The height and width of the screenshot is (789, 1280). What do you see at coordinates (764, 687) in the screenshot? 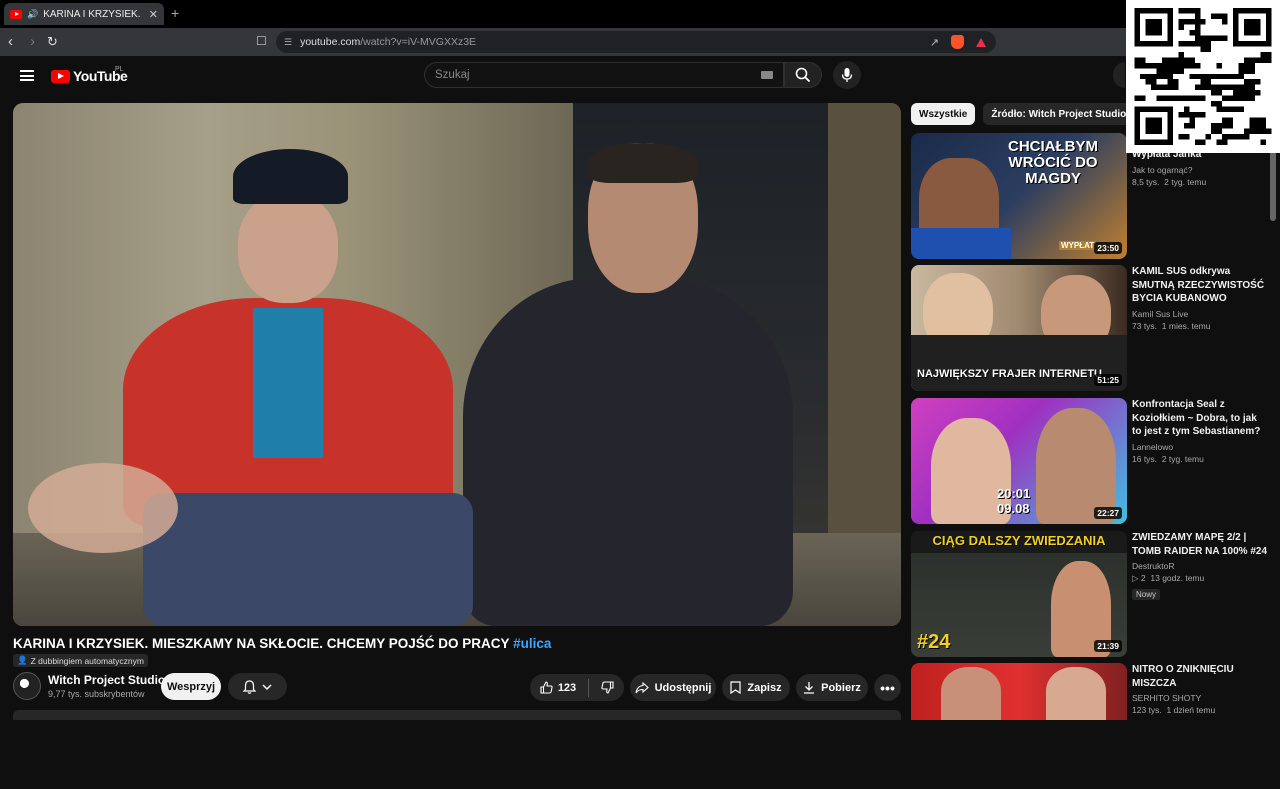
I see `save-label: Zapisz` at bounding box center [764, 687].